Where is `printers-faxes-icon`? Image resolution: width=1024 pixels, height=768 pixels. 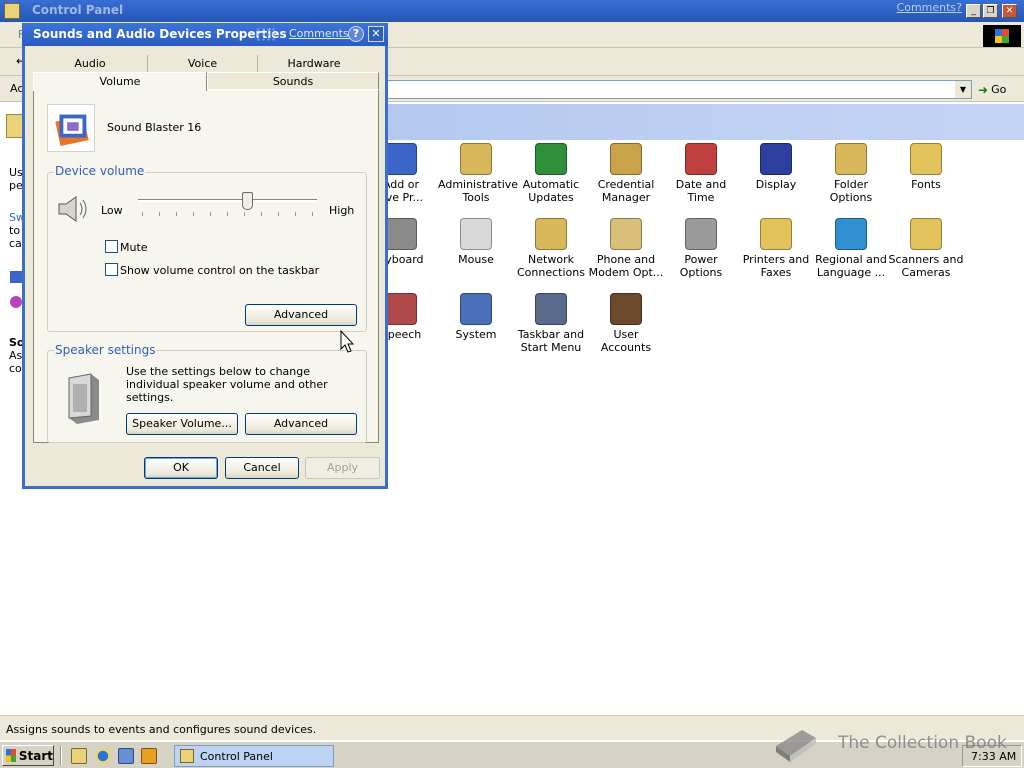
printers-faxes-icon is located at coordinates (776, 234).